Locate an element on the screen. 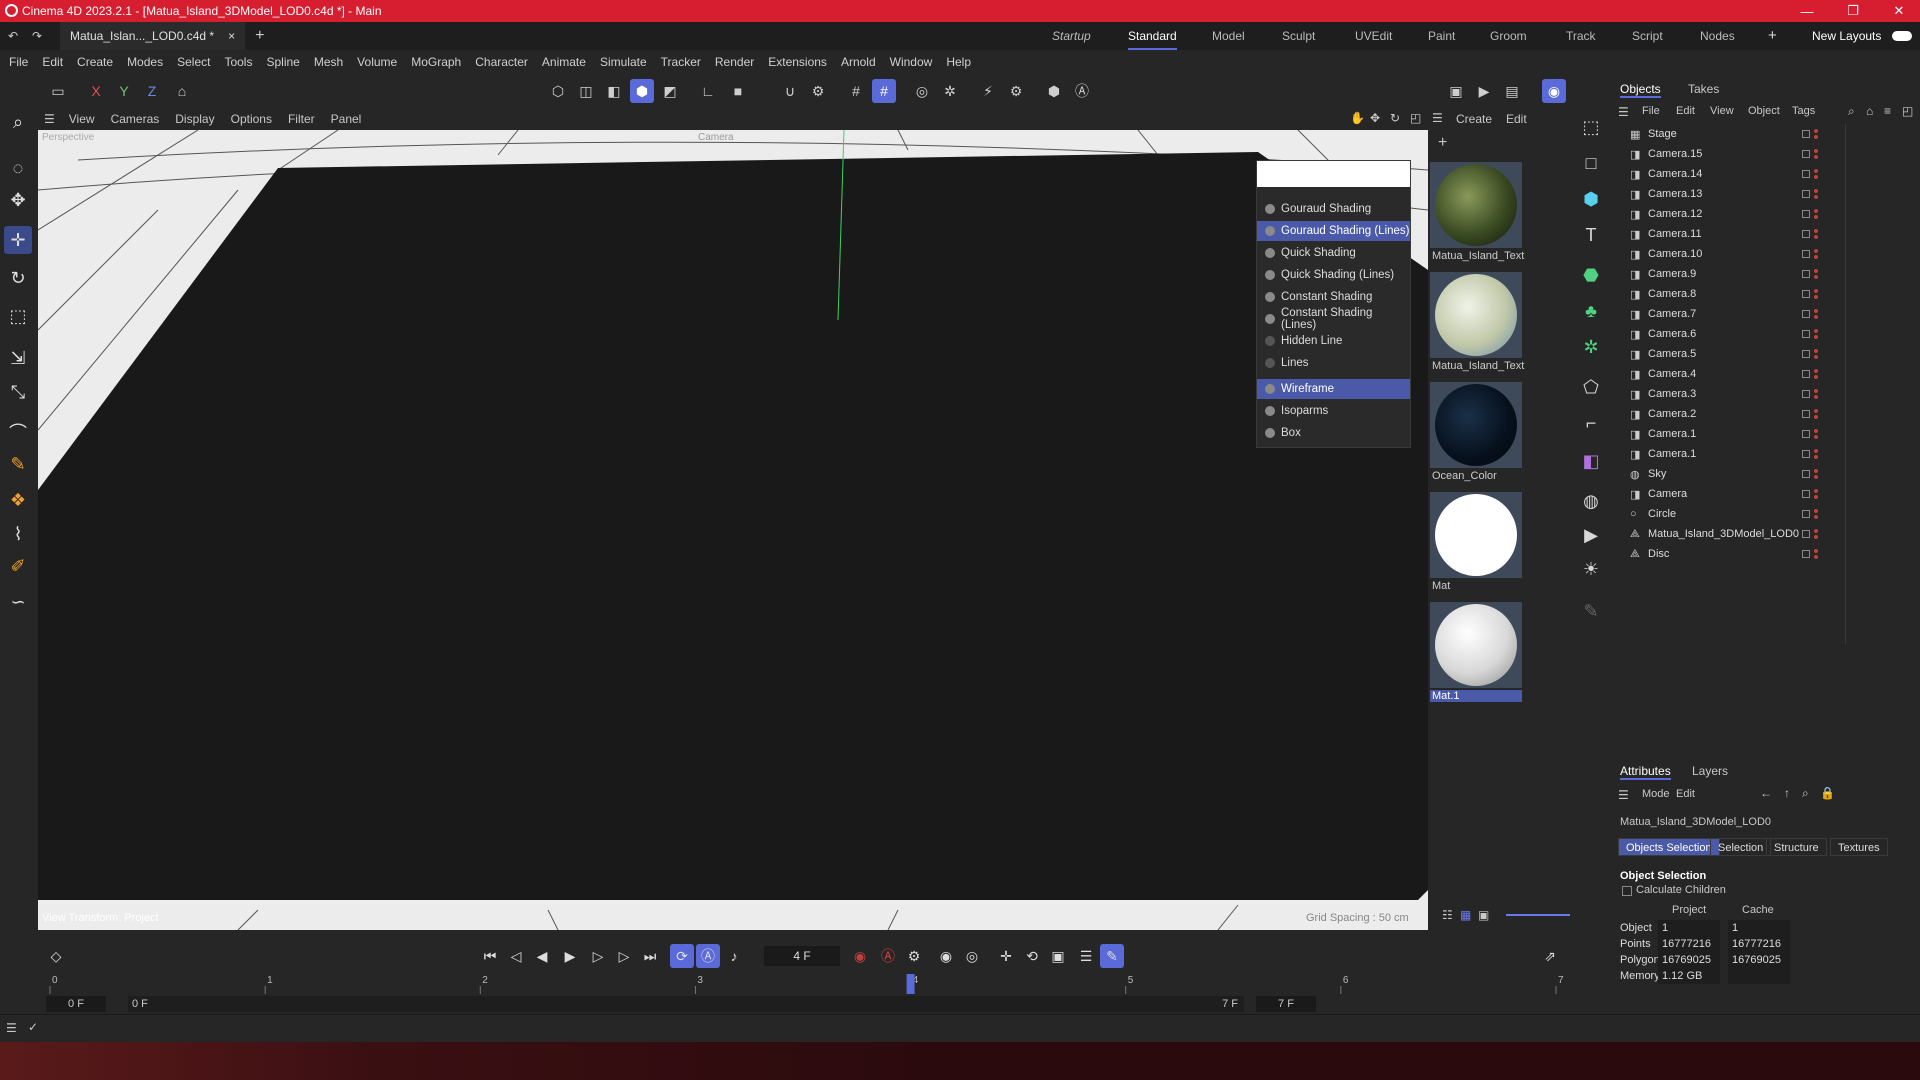  objects-menu-edit: Edit is located at coordinates (1685, 111).